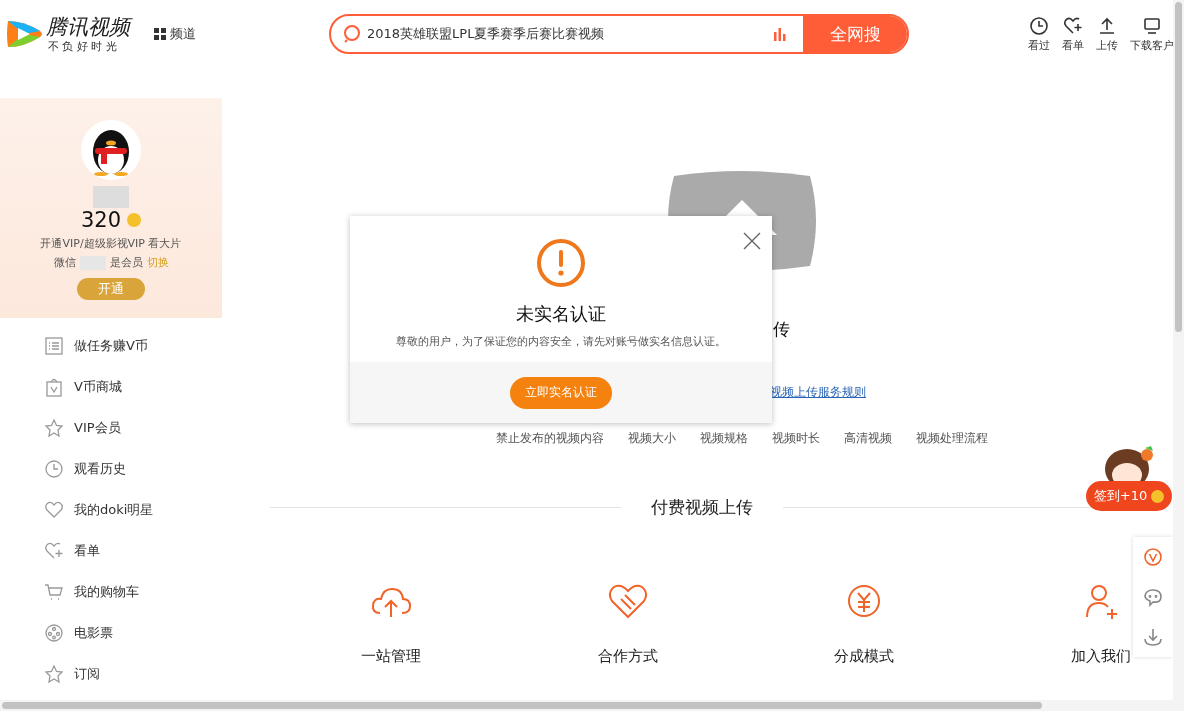 This screenshot has width=1184, height=711. I want to click on download-icon, so click(1153, 637).